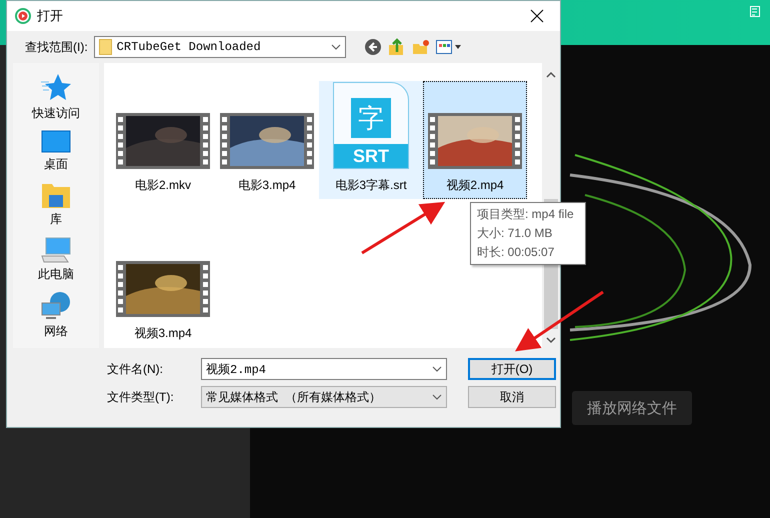 This screenshot has height=518, width=770. Describe the element at coordinates (50, 16) in the screenshot. I see `window-title: 打开` at that location.